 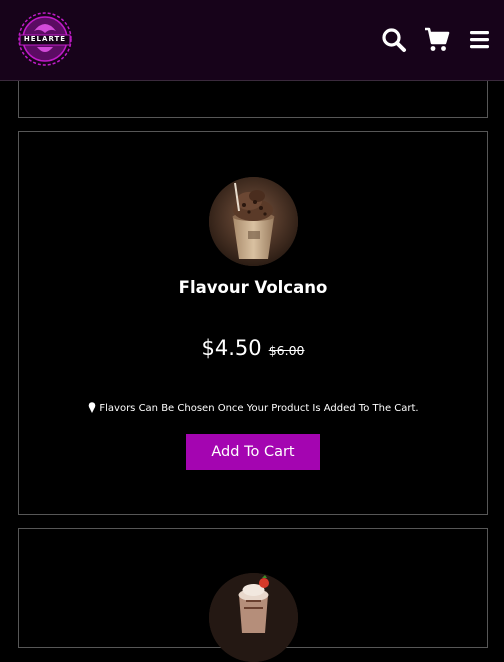 What do you see at coordinates (92, 407) in the screenshot?
I see `ice-cream-icon` at bounding box center [92, 407].